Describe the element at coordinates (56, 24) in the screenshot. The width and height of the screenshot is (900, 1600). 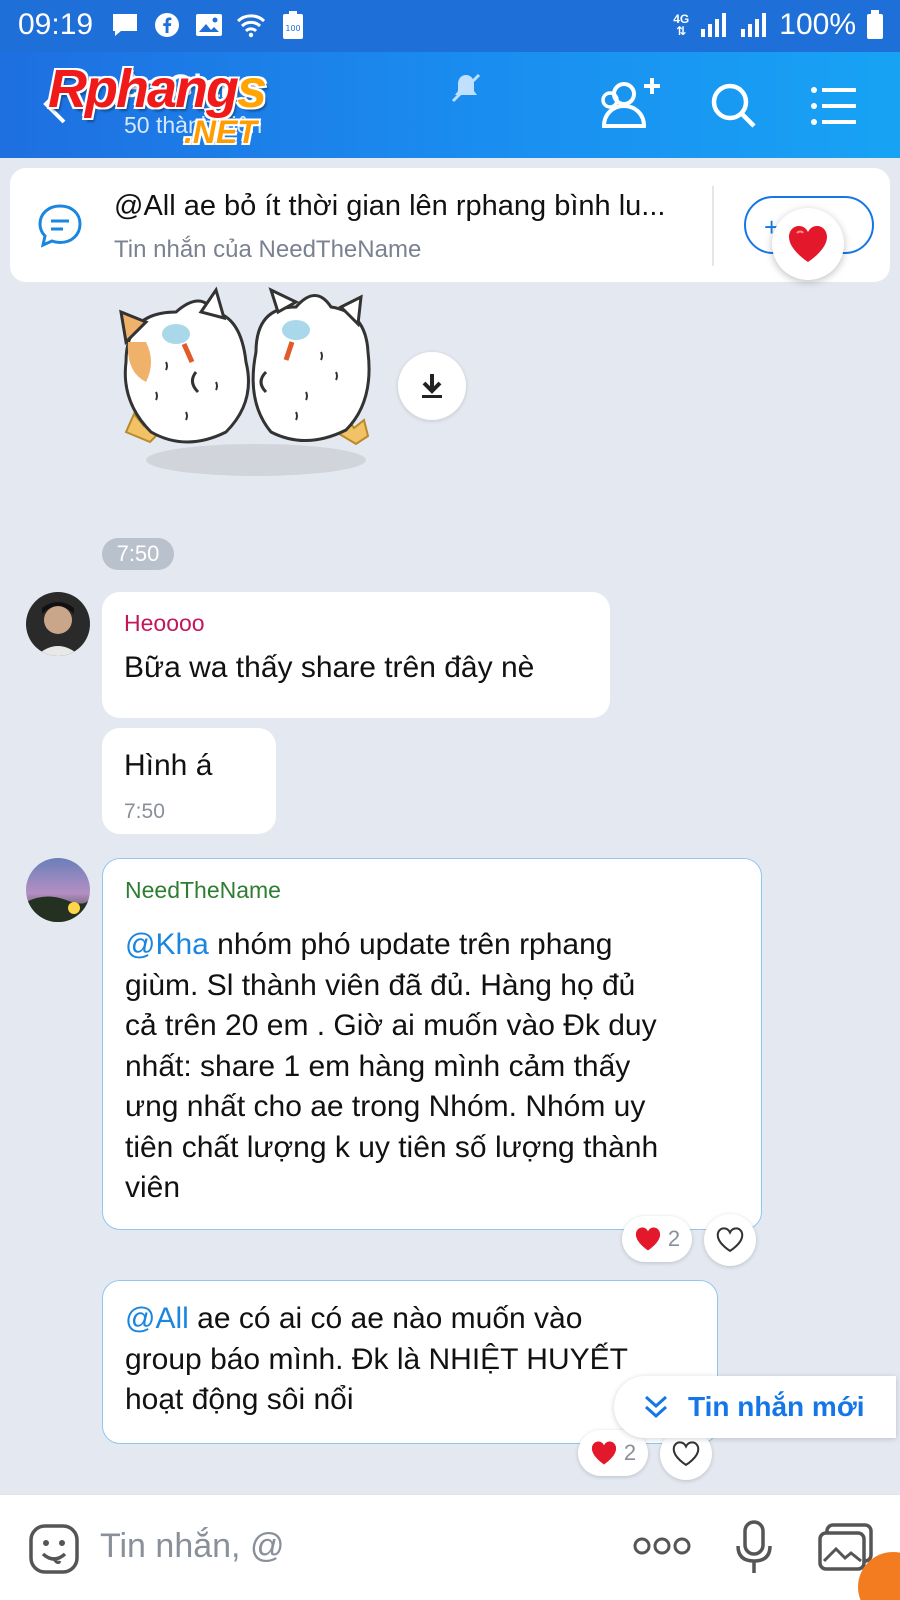
I see `status-time: 09:19` at that location.